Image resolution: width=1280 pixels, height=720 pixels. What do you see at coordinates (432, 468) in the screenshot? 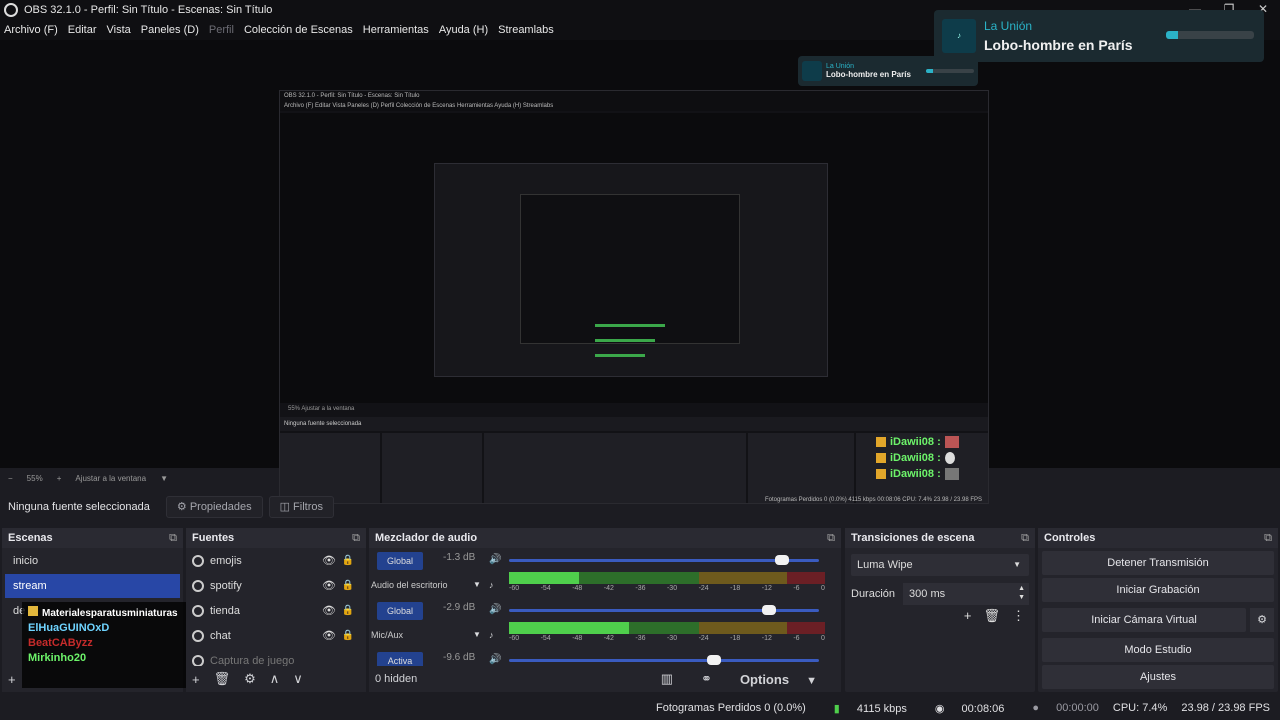
I see `nested-panel` at bounding box center [432, 468].